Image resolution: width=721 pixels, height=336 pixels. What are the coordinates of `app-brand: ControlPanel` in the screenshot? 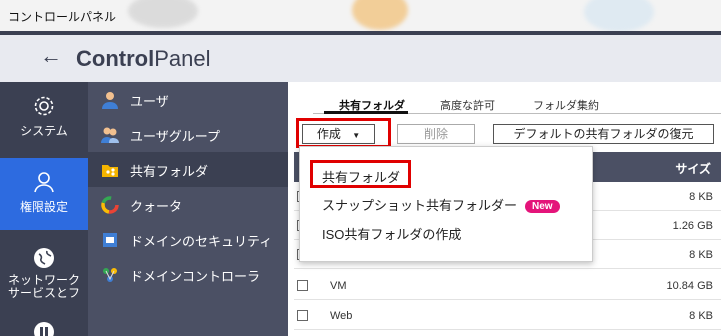 It's located at (143, 58).